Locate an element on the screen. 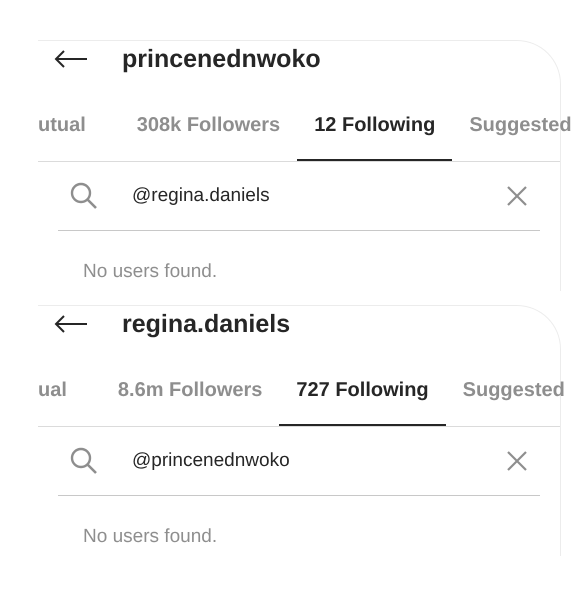 Image resolution: width=587 pixels, height=600 pixels. tab: utual is located at coordinates (79, 119).